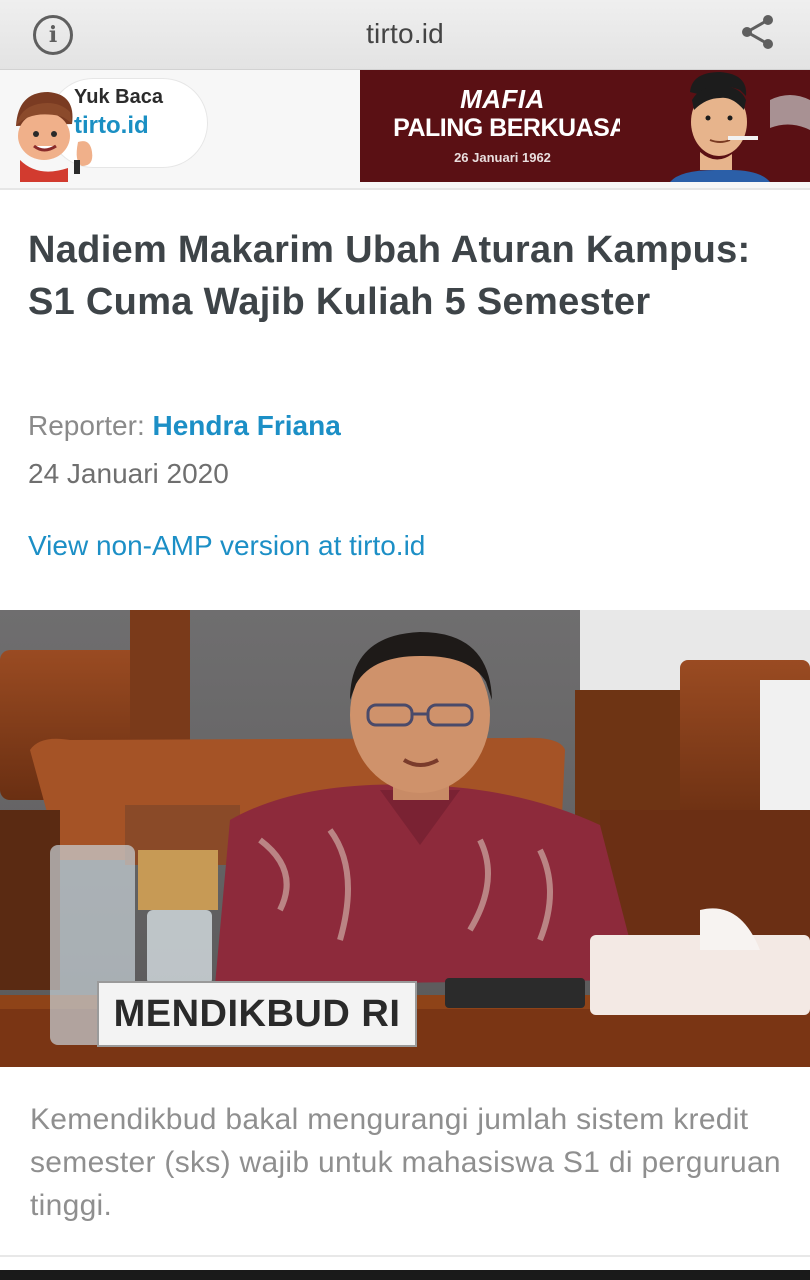 This screenshot has height=1280, width=810. I want to click on ad-banner: MAFIA PALING BERKUASA 26 Januari 1962, so click(585, 126).